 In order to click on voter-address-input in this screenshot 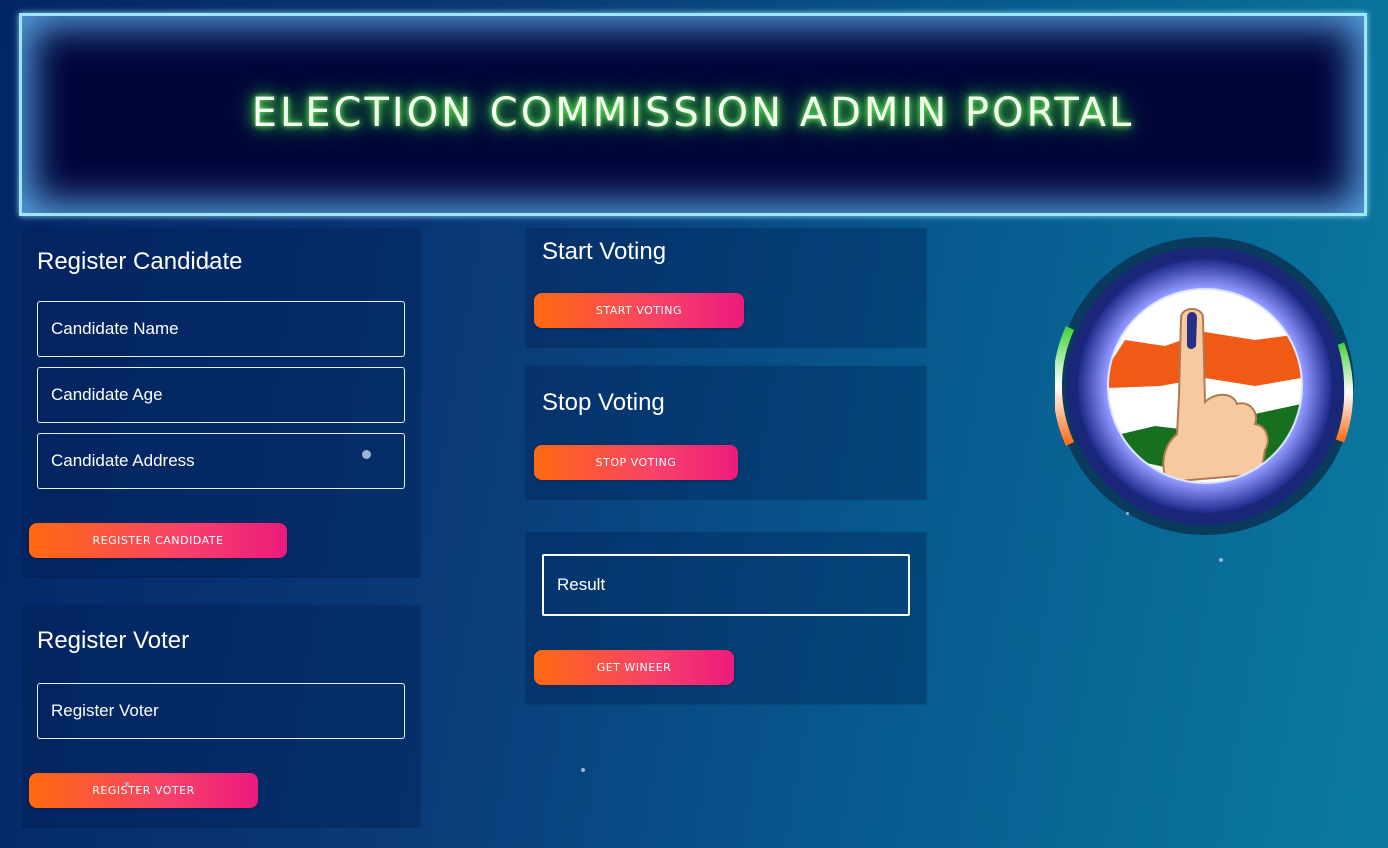, I will do `click(221, 711)`.